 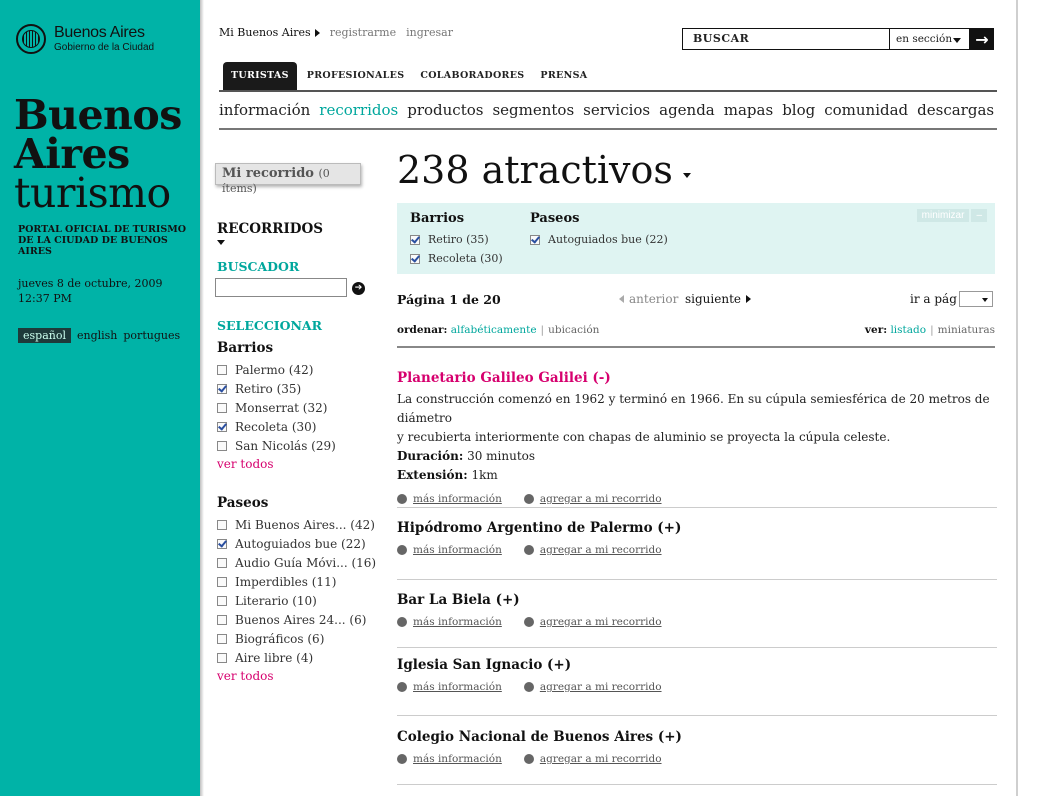 I want to click on barrio-san-nicolas: San Nicolás (29), so click(x=276, y=445).